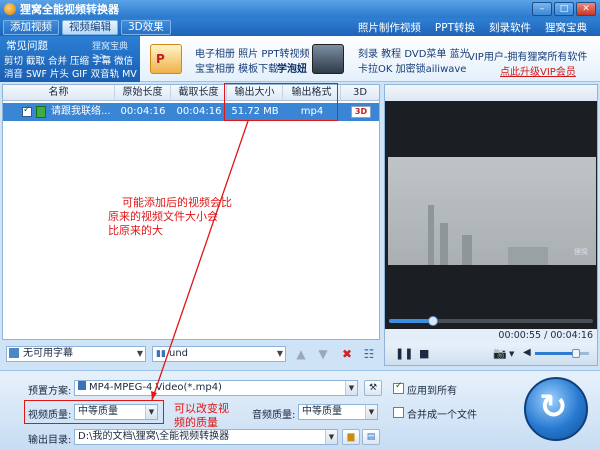 This screenshot has width=600, height=450. Describe the element at coordinates (154, 395) in the screenshot. I see `annotation-arrow-head` at that location.